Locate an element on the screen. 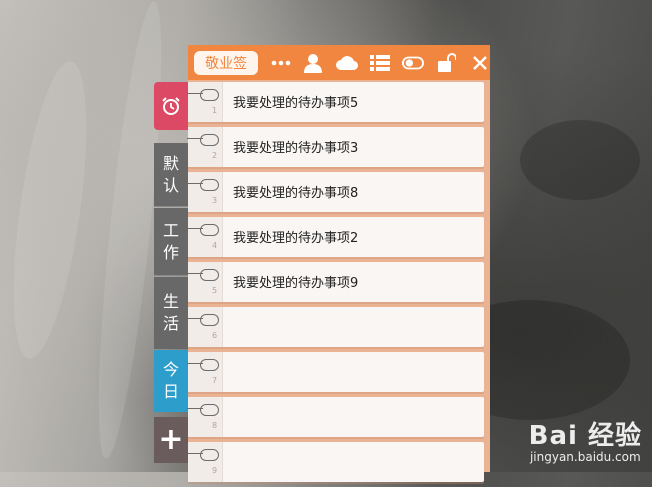  note-item: 3 我要处理的待办事项8 is located at coordinates (335, 192).